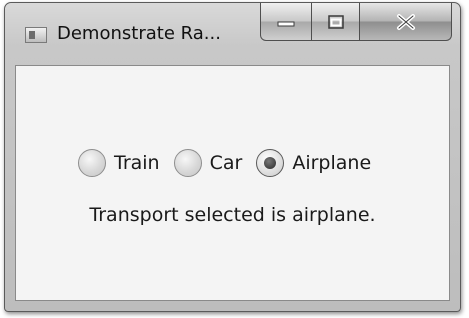 The height and width of the screenshot is (318, 469). I want to click on radio-train: Train, so click(119, 163).